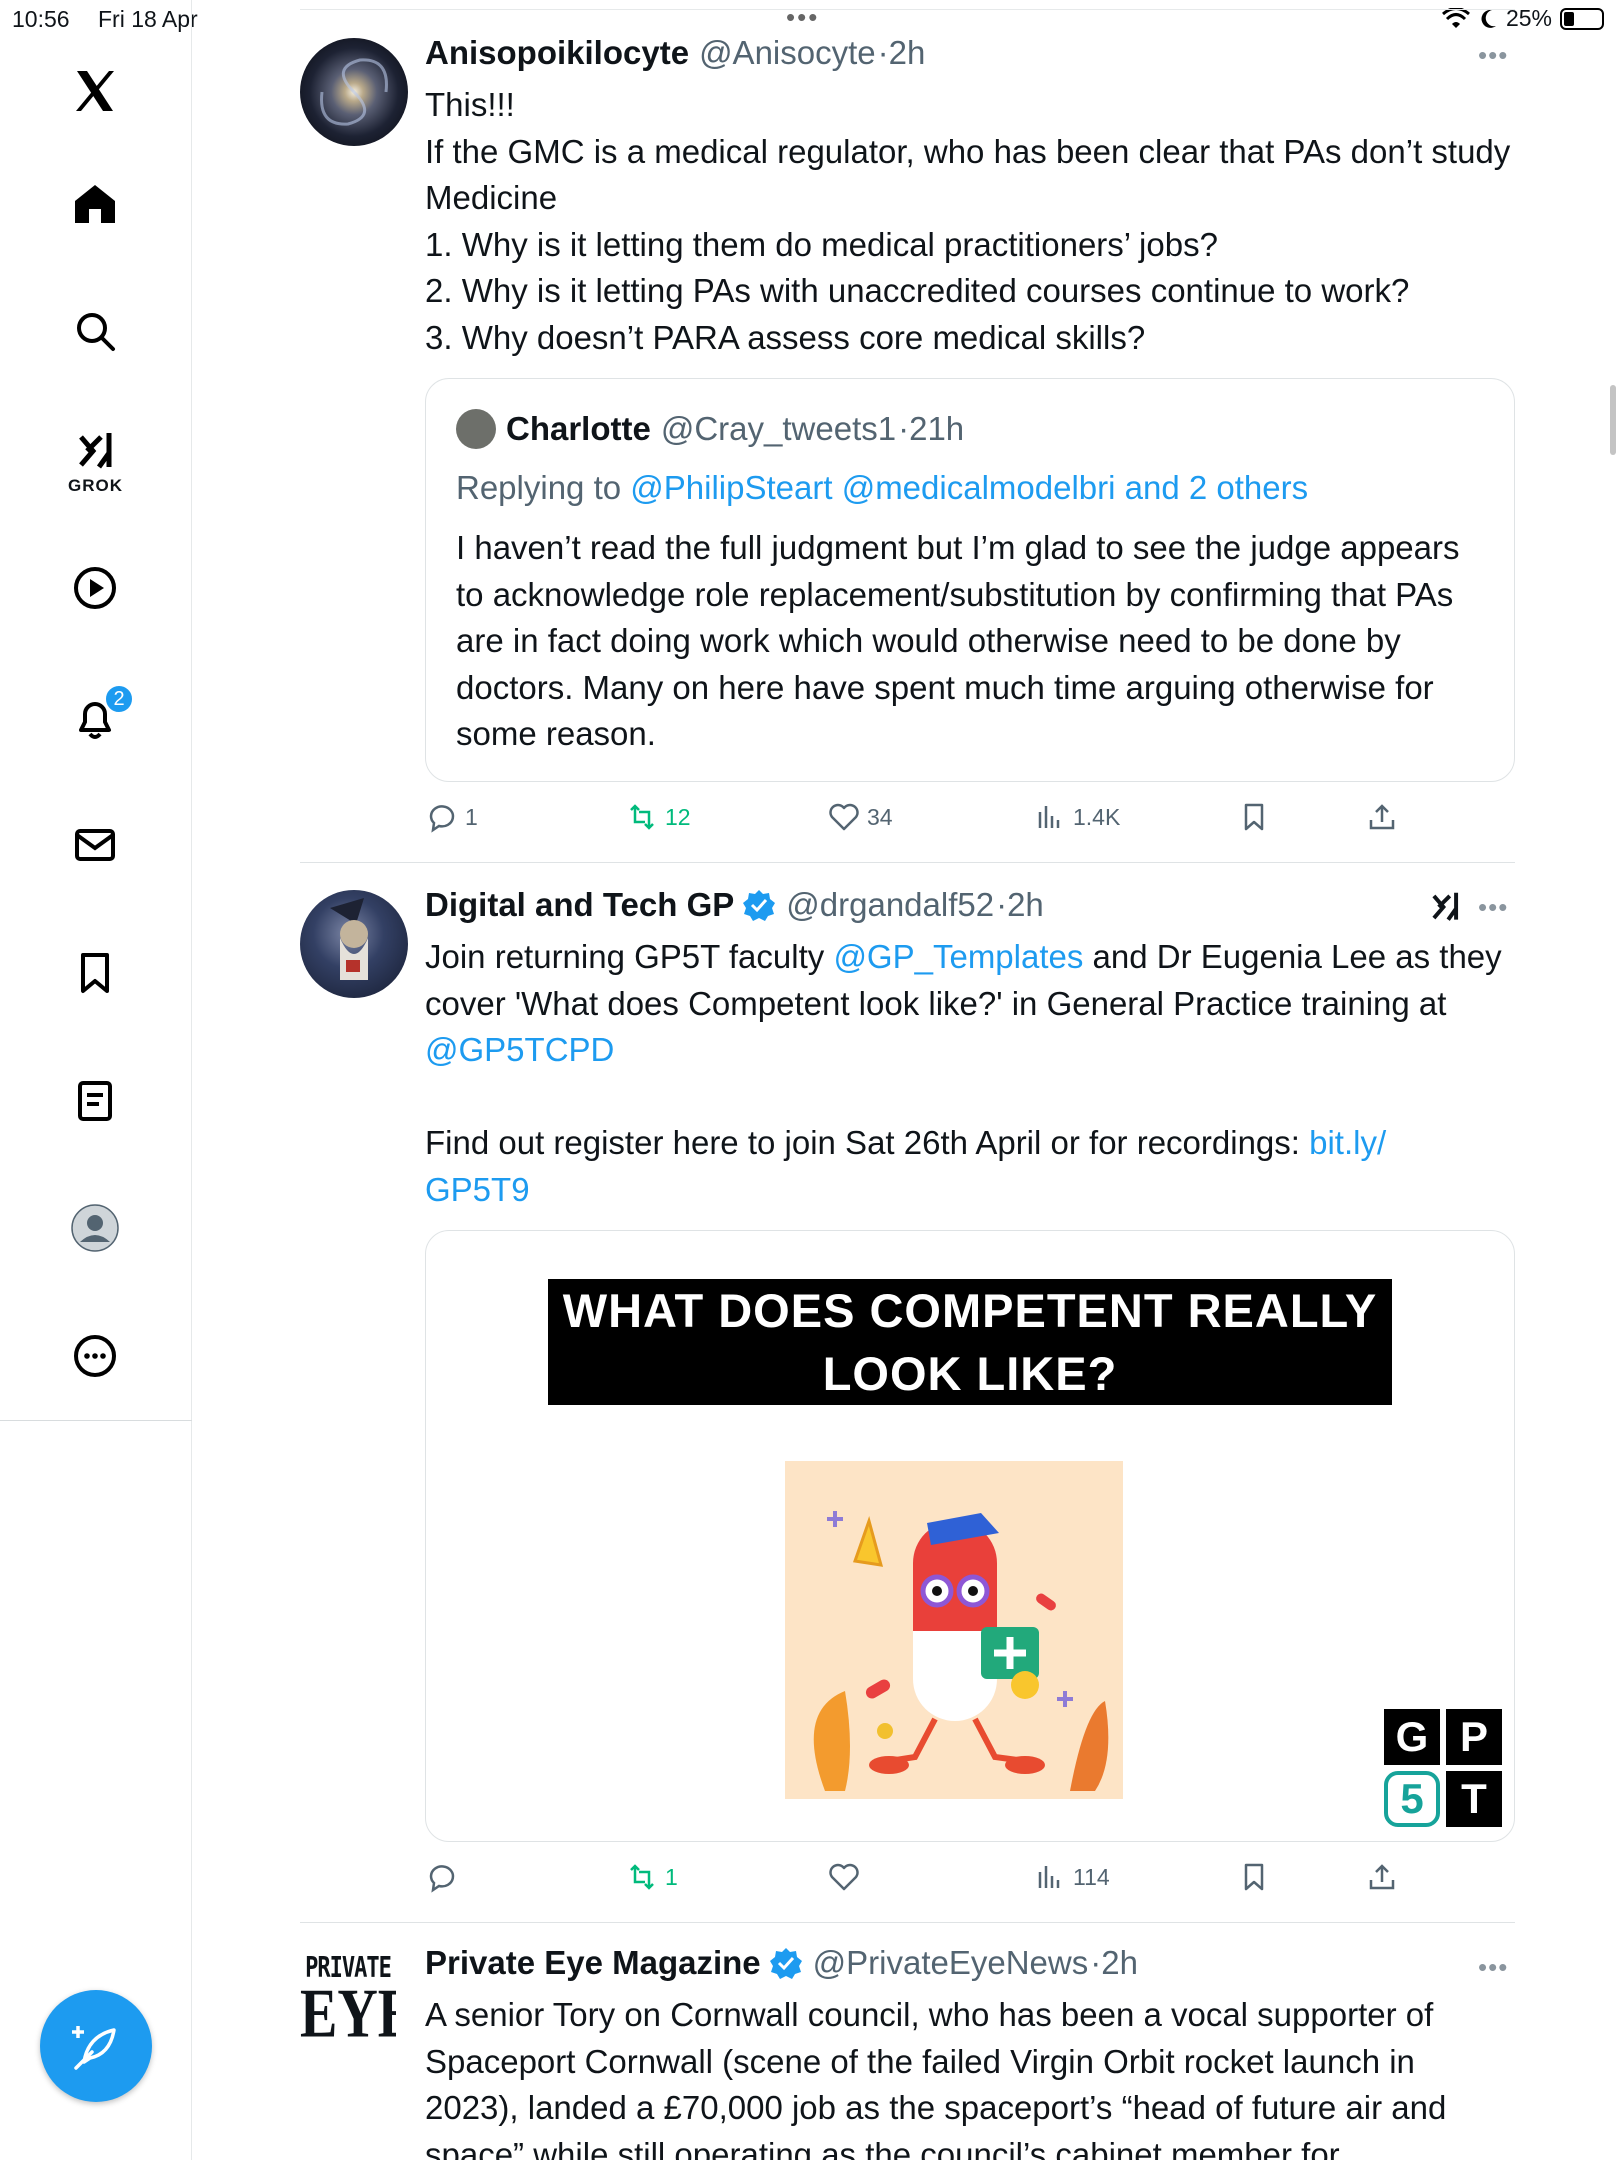  I want to click on battery-icon, so click(1582, 18).